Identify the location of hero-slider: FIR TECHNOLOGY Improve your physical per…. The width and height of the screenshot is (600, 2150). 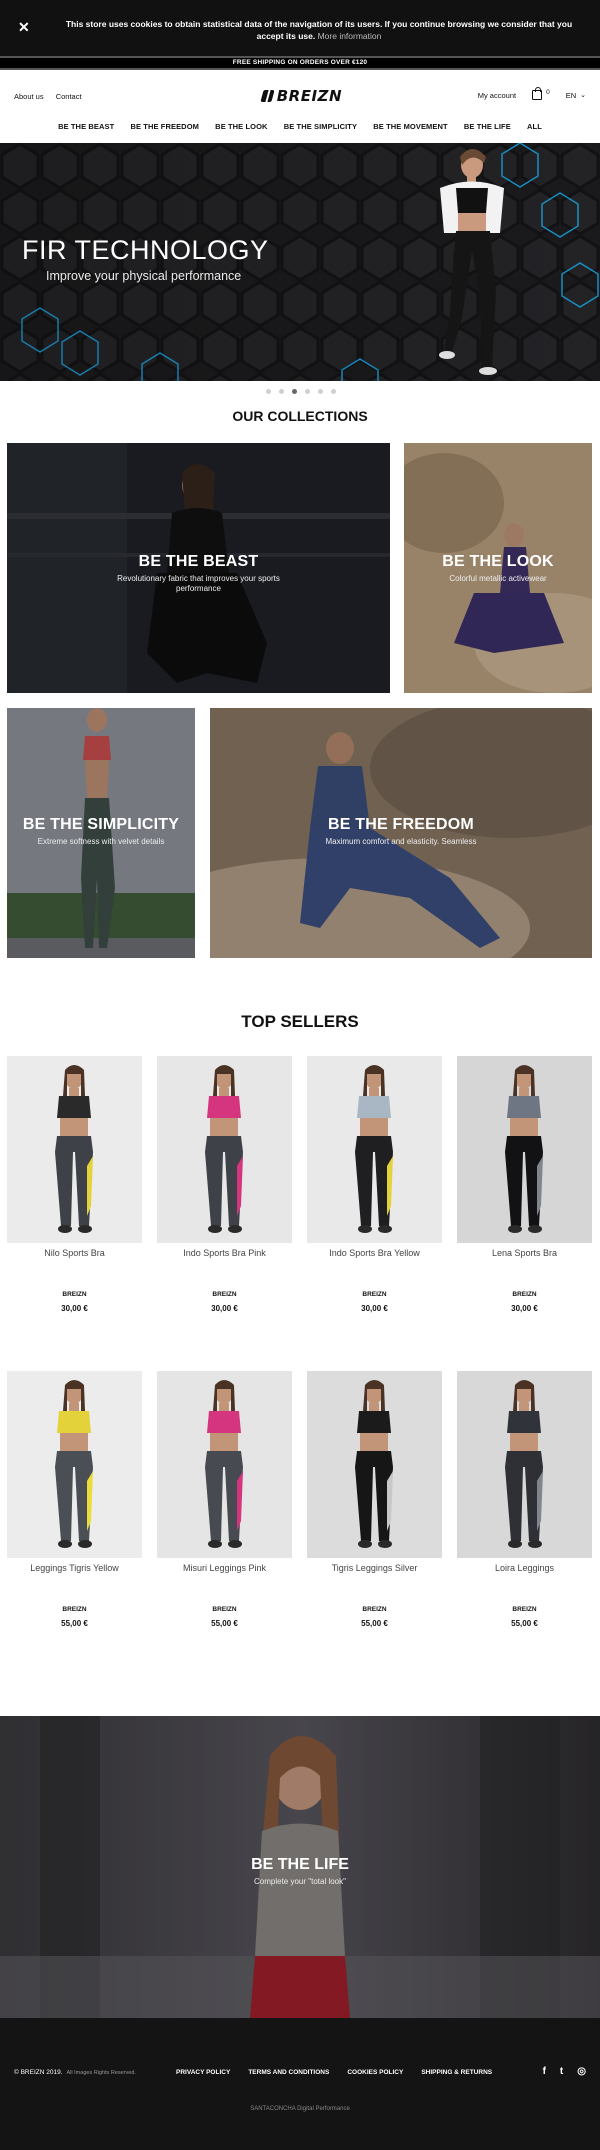
(300, 262).